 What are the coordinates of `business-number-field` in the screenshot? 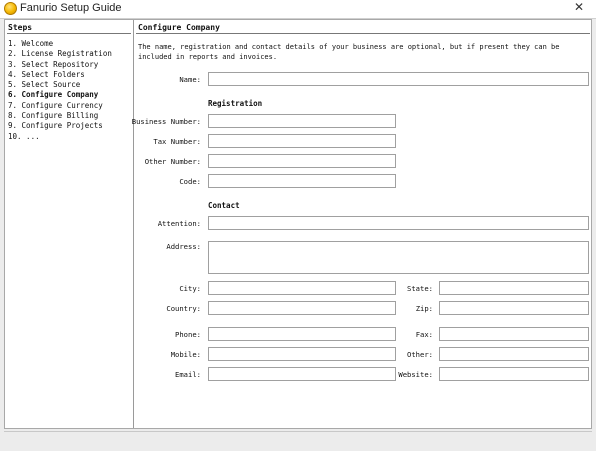 It's located at (302, 121).